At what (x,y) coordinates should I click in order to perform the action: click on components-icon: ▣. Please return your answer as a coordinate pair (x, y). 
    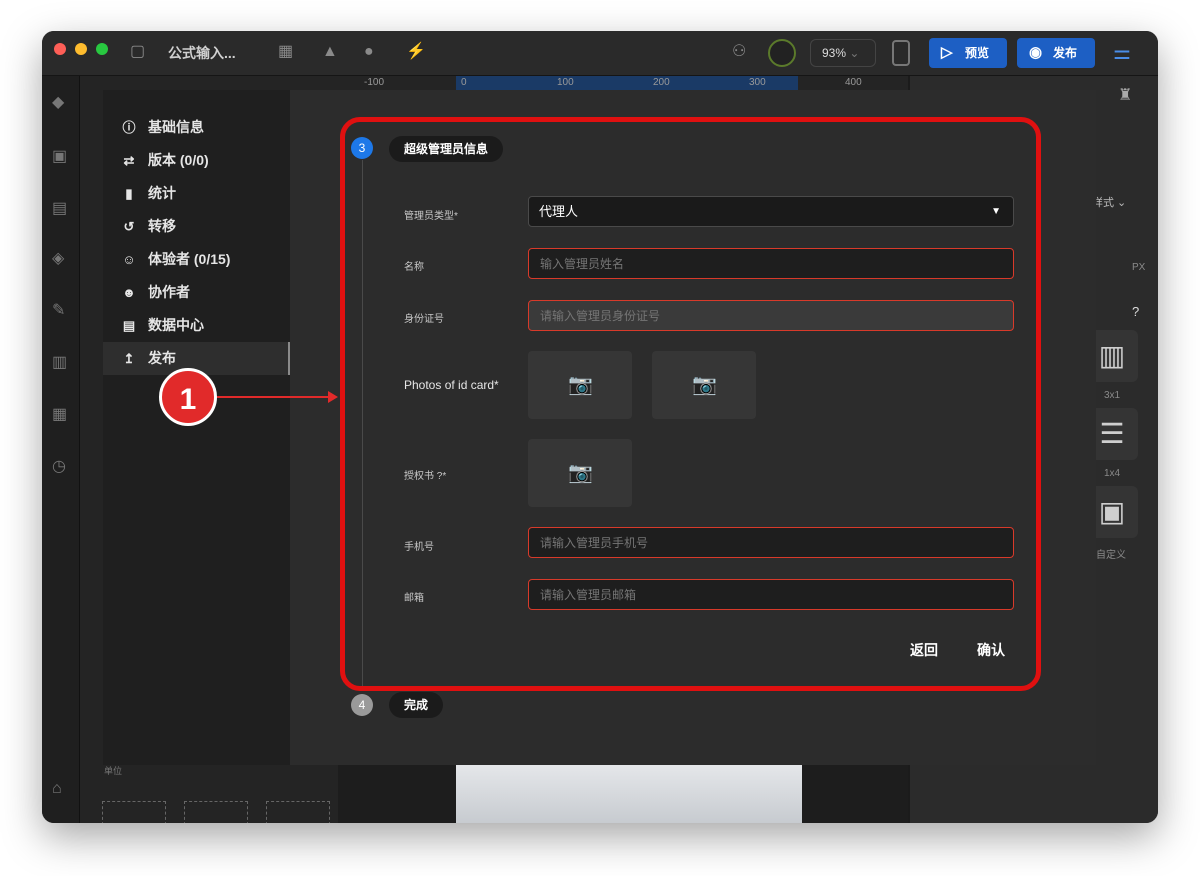
    Looking at the image, I should click on (59, 156).